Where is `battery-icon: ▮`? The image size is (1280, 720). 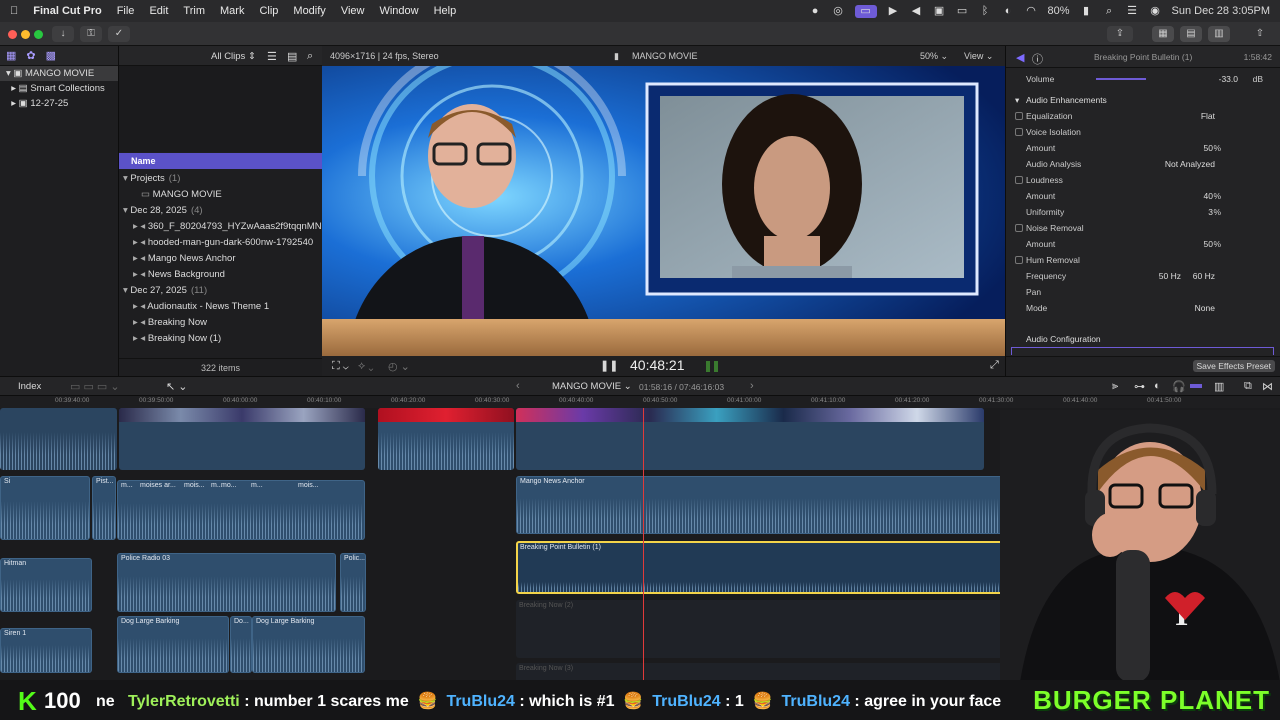
battery-icon: ▮ is located at coordinates (1086, 11).